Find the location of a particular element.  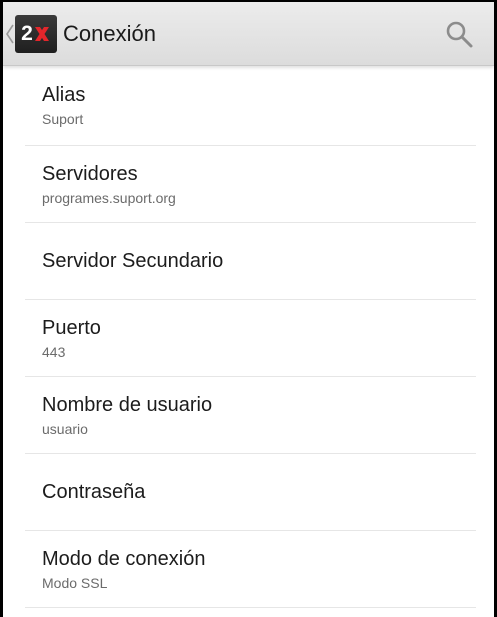

page-title: Conexión is located at coordinates (109, 33).